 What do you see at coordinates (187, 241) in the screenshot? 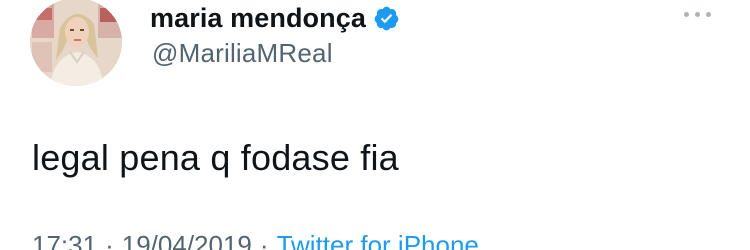
I see `tweet-date: 19/04/2019` at bounding box center [187, 241].